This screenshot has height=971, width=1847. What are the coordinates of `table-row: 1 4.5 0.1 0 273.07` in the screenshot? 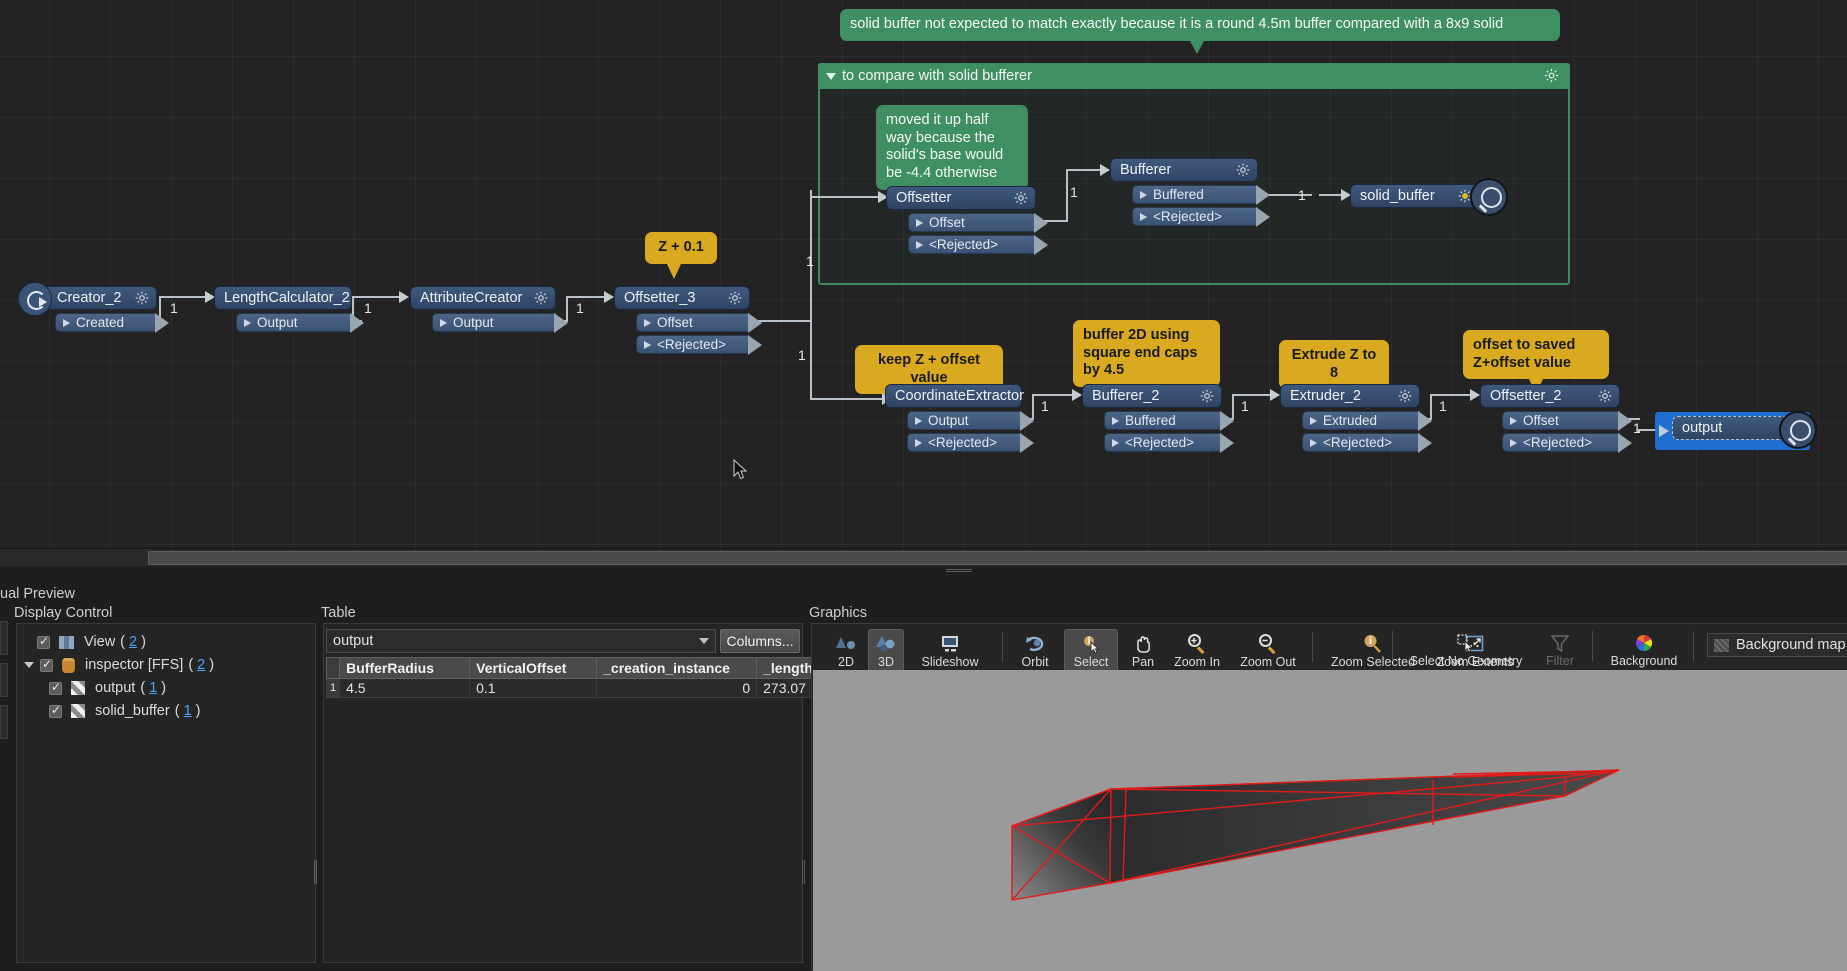 It's located at (572, 688).